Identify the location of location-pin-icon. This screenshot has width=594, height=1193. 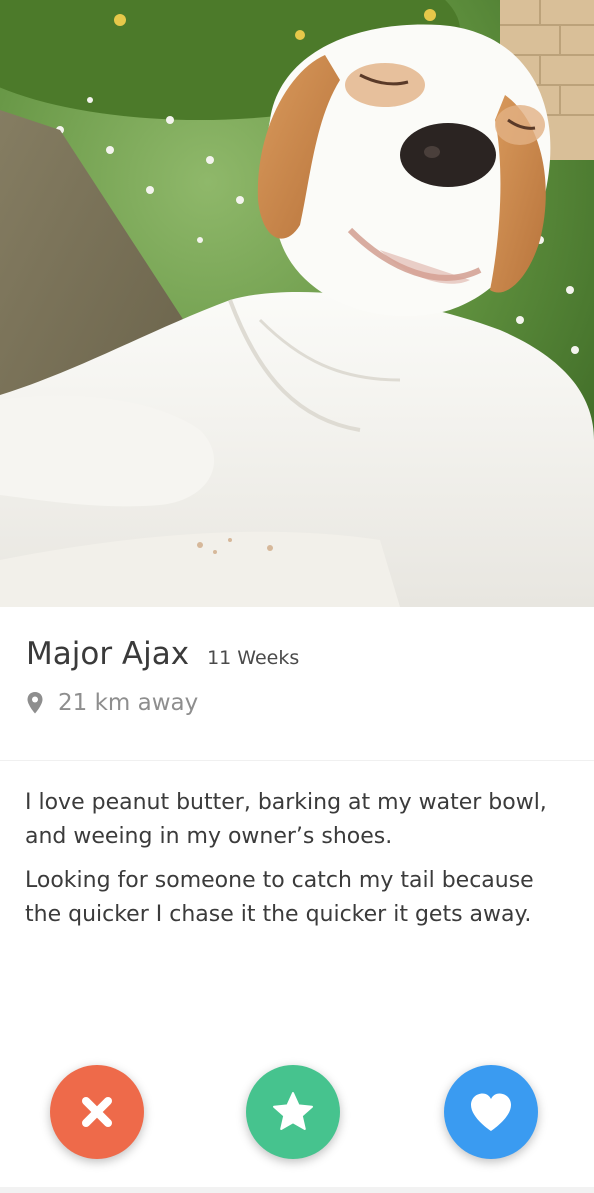
(35, 703).